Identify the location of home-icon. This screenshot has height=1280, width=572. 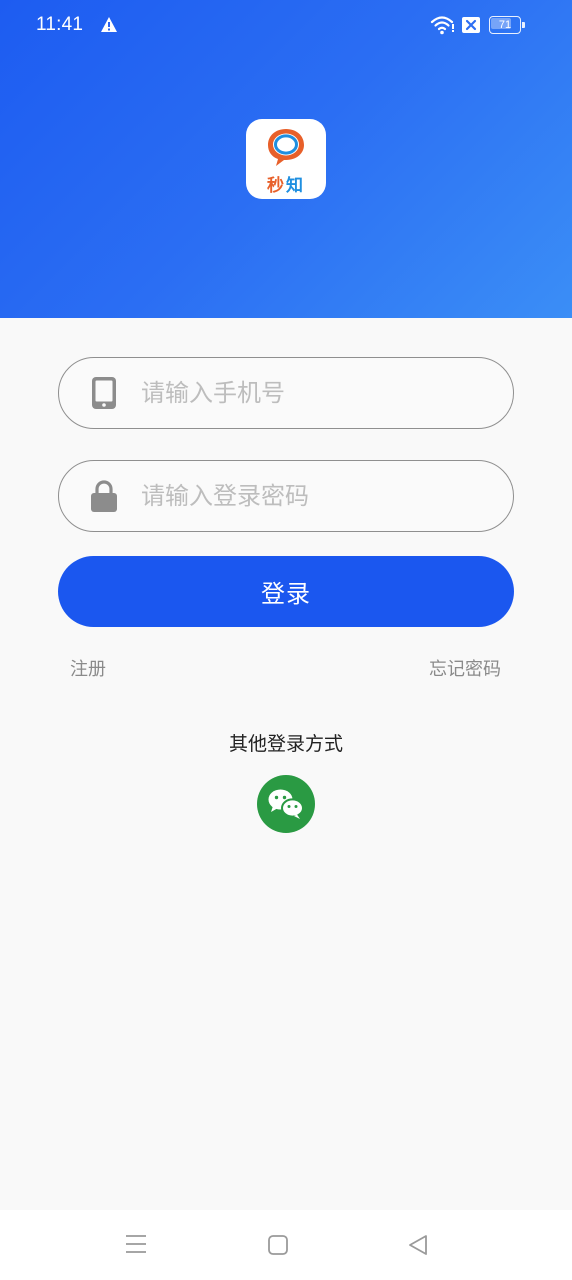
(278, 1245).